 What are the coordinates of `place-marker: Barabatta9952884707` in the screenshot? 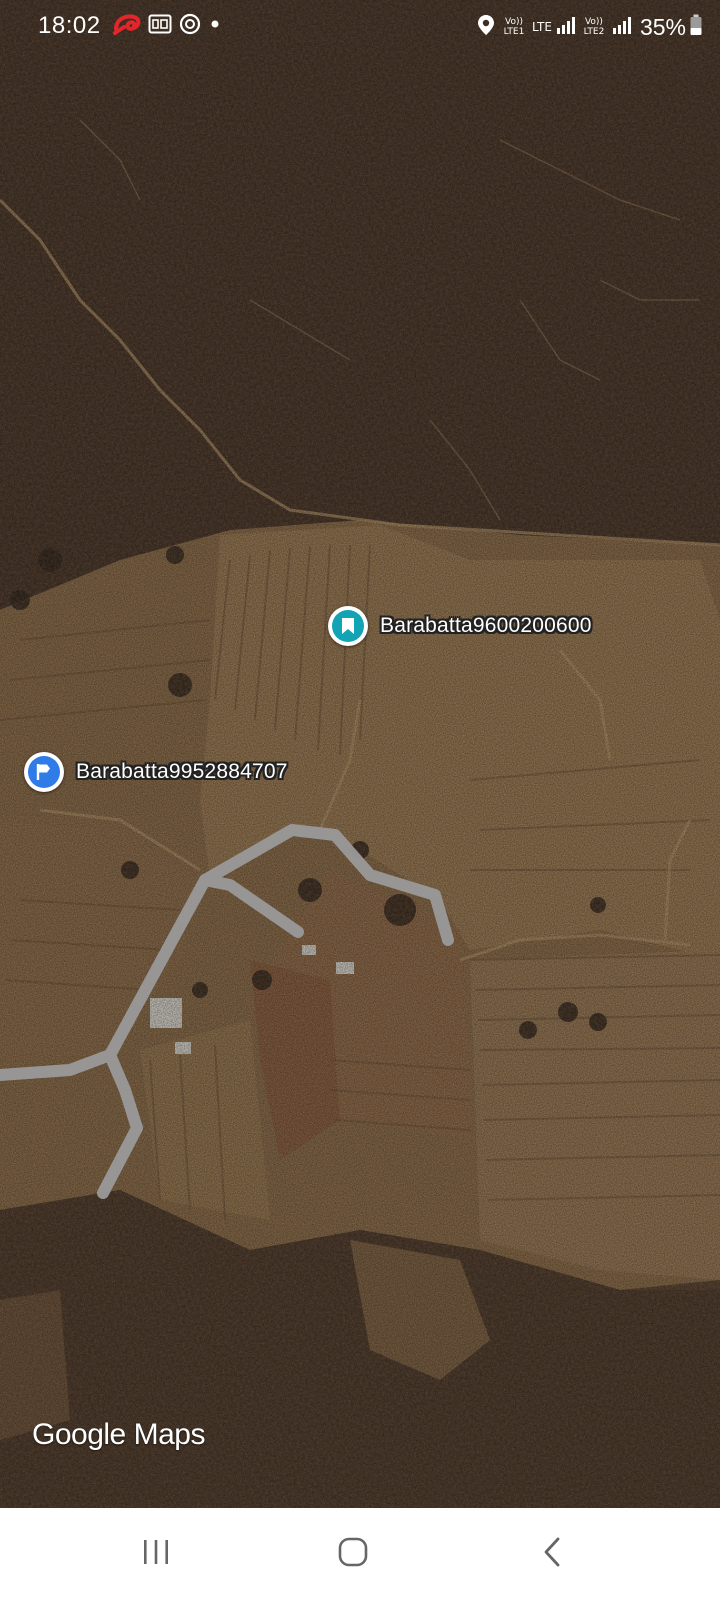 It's located at (156, 772).